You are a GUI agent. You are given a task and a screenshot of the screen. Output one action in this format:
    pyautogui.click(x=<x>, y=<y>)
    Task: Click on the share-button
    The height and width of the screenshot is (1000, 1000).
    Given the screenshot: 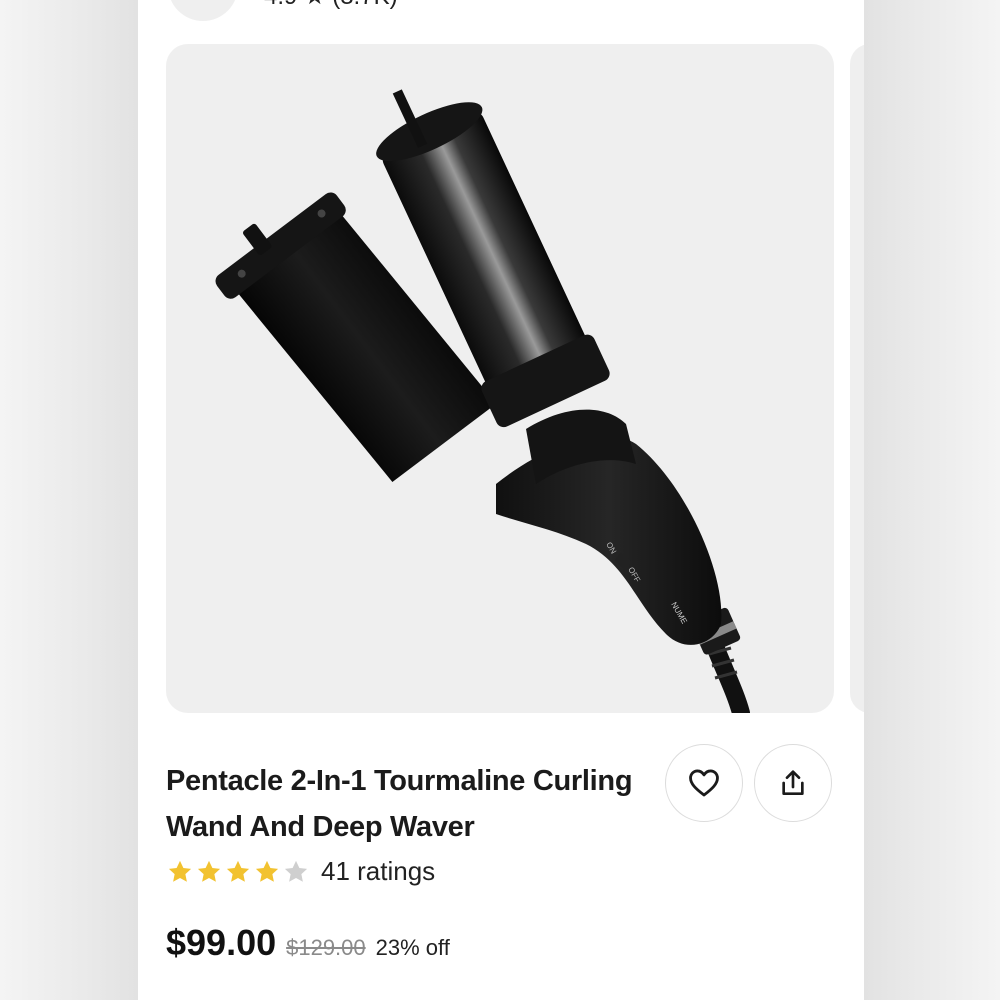 What is the action you would take?
    pyautogui.click(x=793, y=783)
    